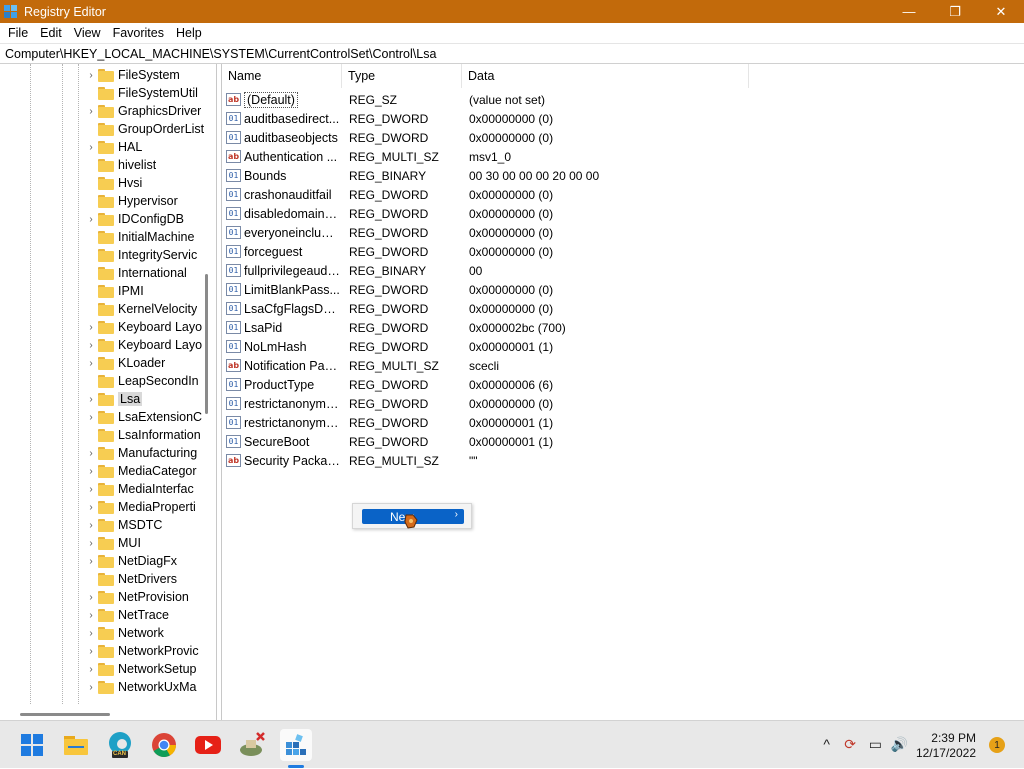  What do you see at coordinates (252, 745) in the screenshot?
I see `app-icon` at bounding box center [252, 745].